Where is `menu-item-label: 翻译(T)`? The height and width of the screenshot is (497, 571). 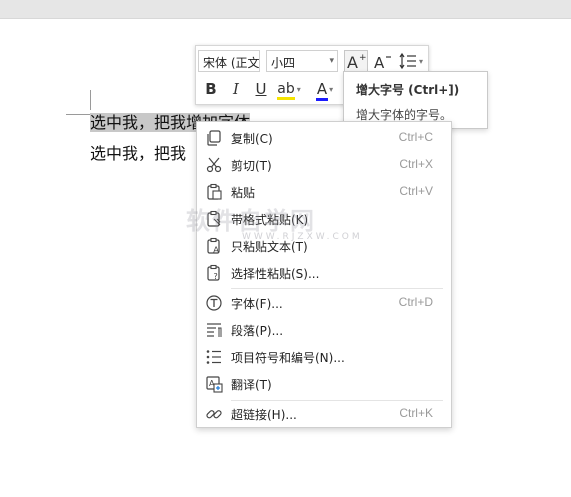 menu-item-label: 翻译(T) is located at coordinates (251, 385).